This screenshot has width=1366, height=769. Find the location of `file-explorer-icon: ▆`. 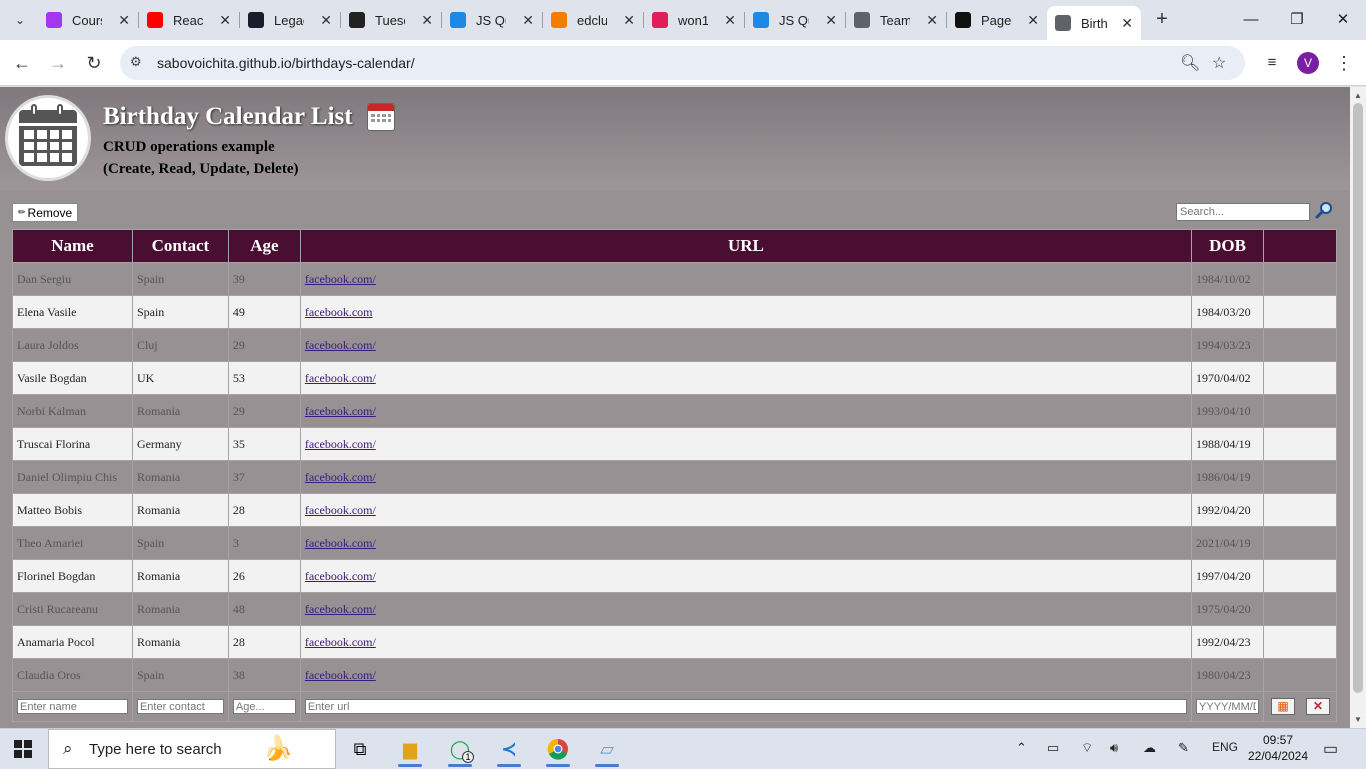

file-explorer-icon: ▆ is located at coordinates (410, 750).